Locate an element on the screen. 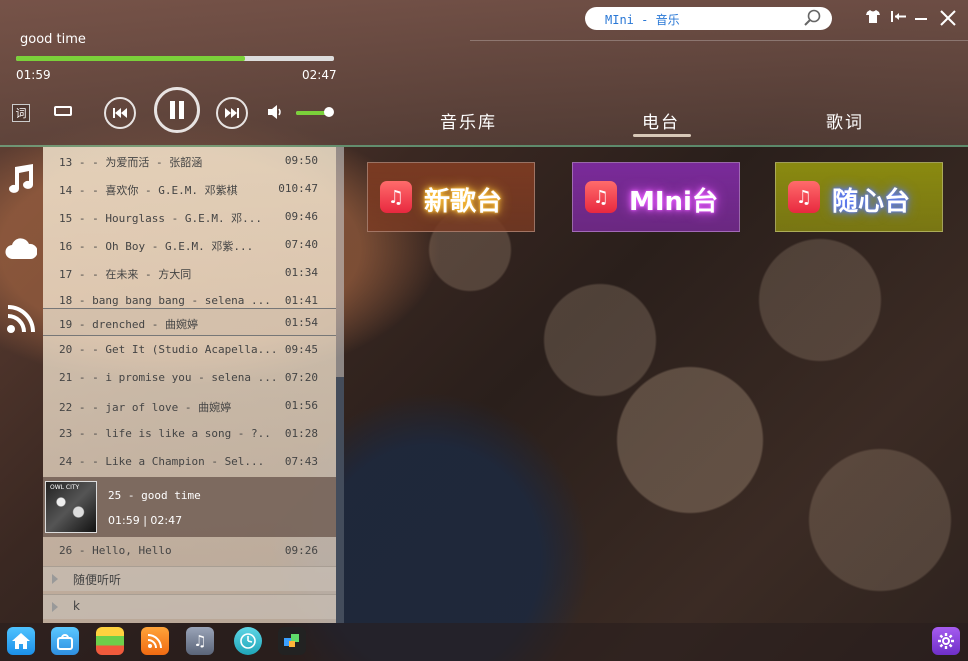  radio-card-mini: ♫ MIni台 is located at coordinates (656, 197).